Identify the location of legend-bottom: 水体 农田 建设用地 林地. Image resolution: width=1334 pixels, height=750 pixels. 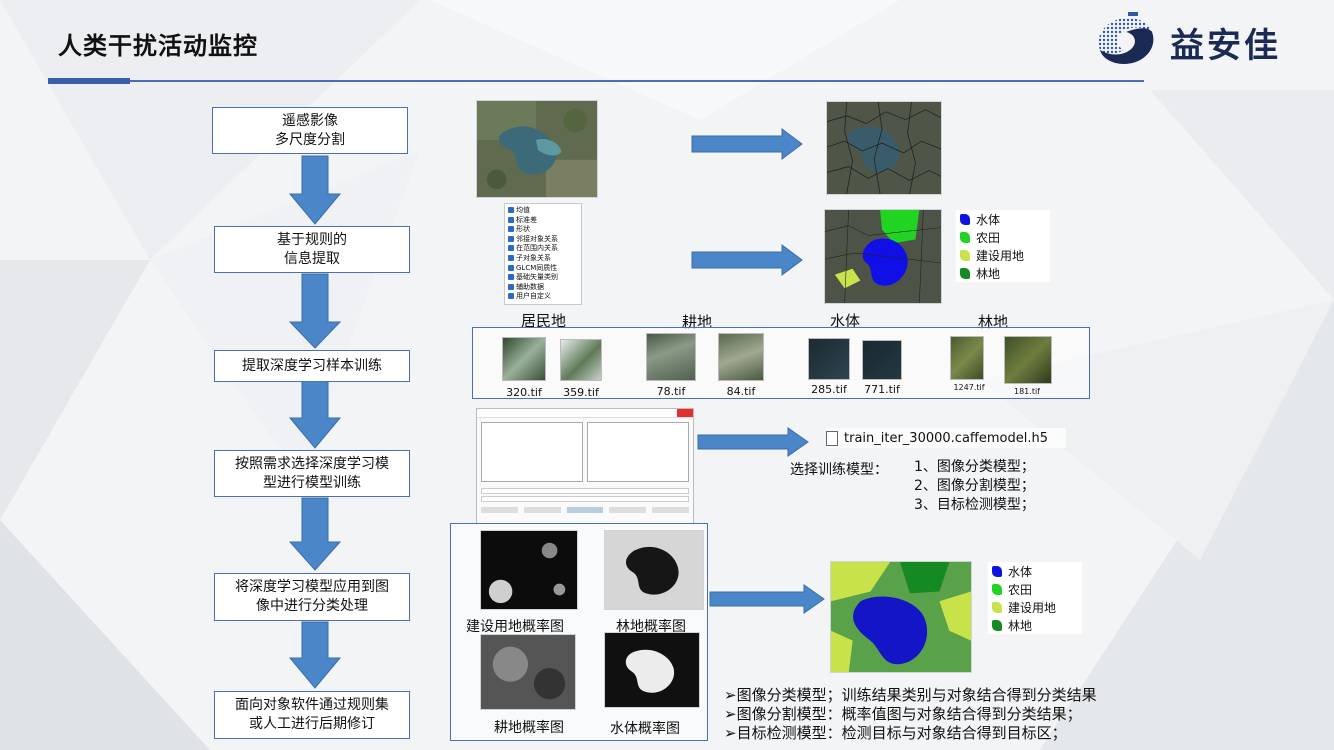
(1035, 598).